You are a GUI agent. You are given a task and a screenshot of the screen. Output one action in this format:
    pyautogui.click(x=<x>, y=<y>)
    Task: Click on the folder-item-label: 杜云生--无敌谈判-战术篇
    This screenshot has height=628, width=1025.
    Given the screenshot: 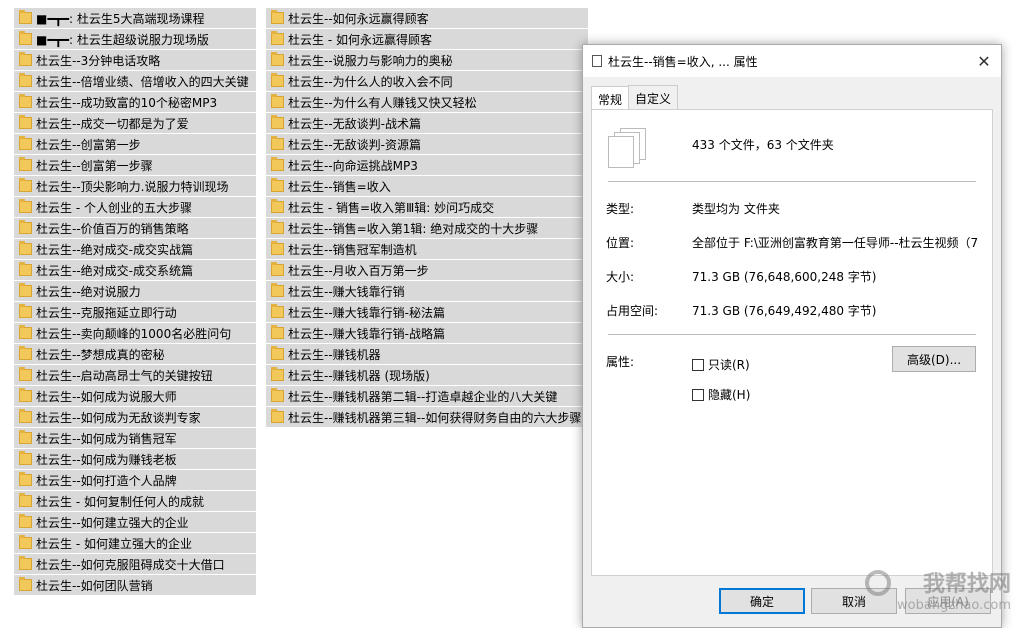 What is the action you would take?
    pyautogui.click(x=354, y=123)
    